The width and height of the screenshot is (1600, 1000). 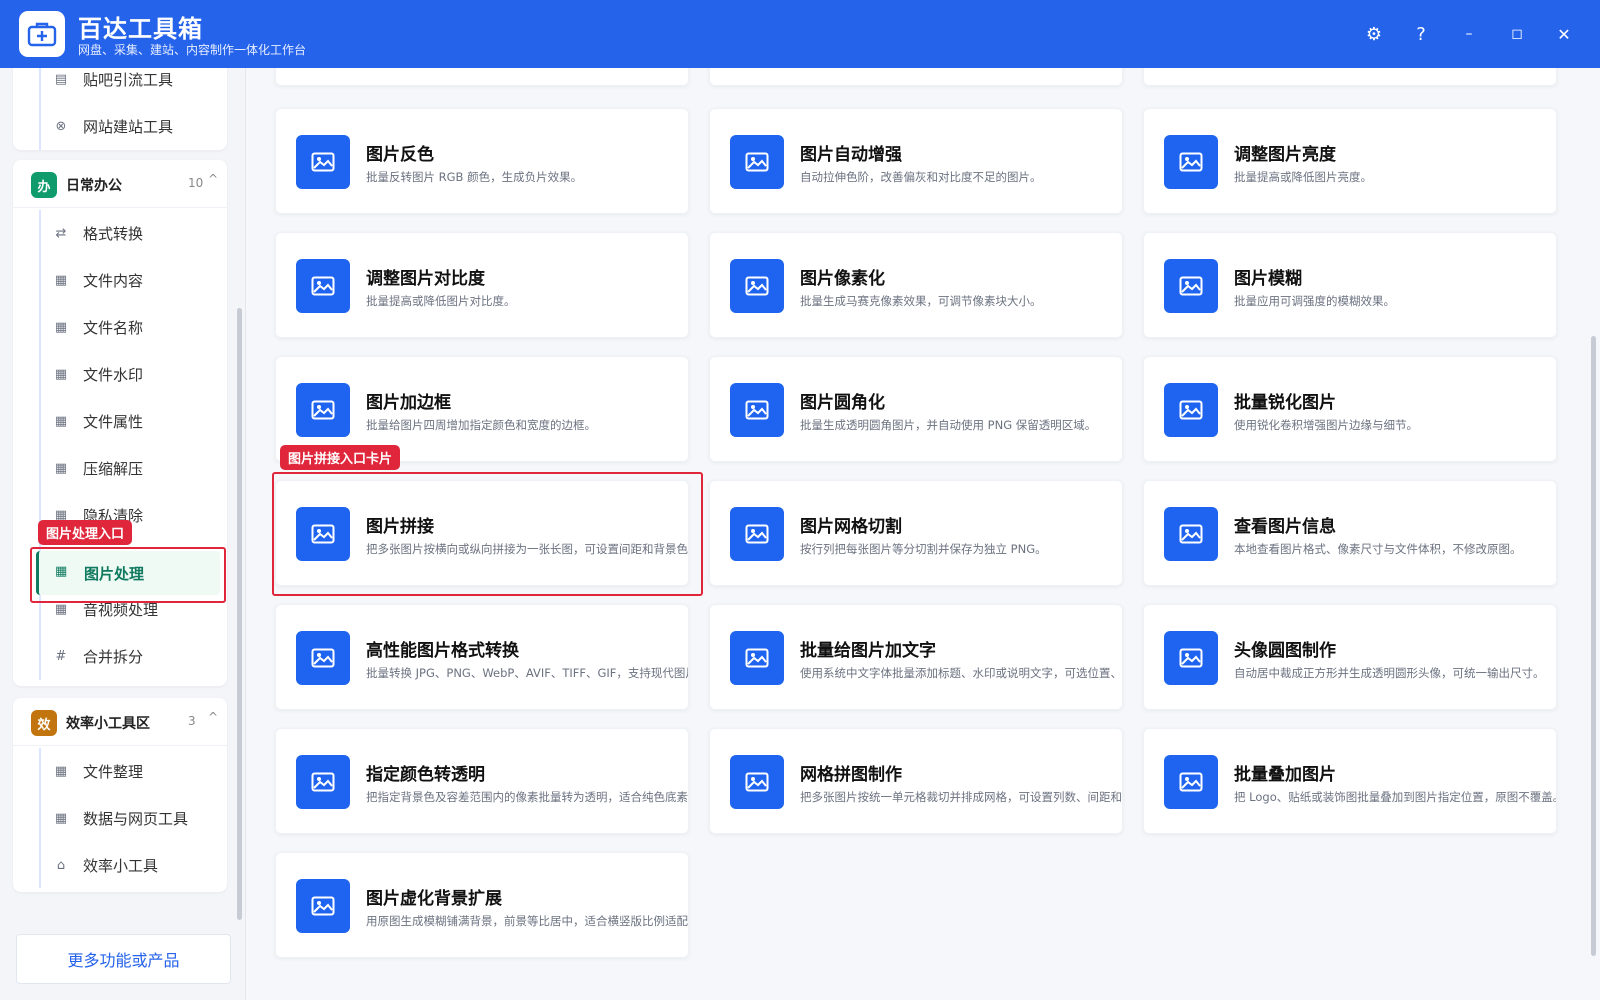 I want to click on group-header-office: 办 日常办公 10 ^, so click(x=120, y=184).